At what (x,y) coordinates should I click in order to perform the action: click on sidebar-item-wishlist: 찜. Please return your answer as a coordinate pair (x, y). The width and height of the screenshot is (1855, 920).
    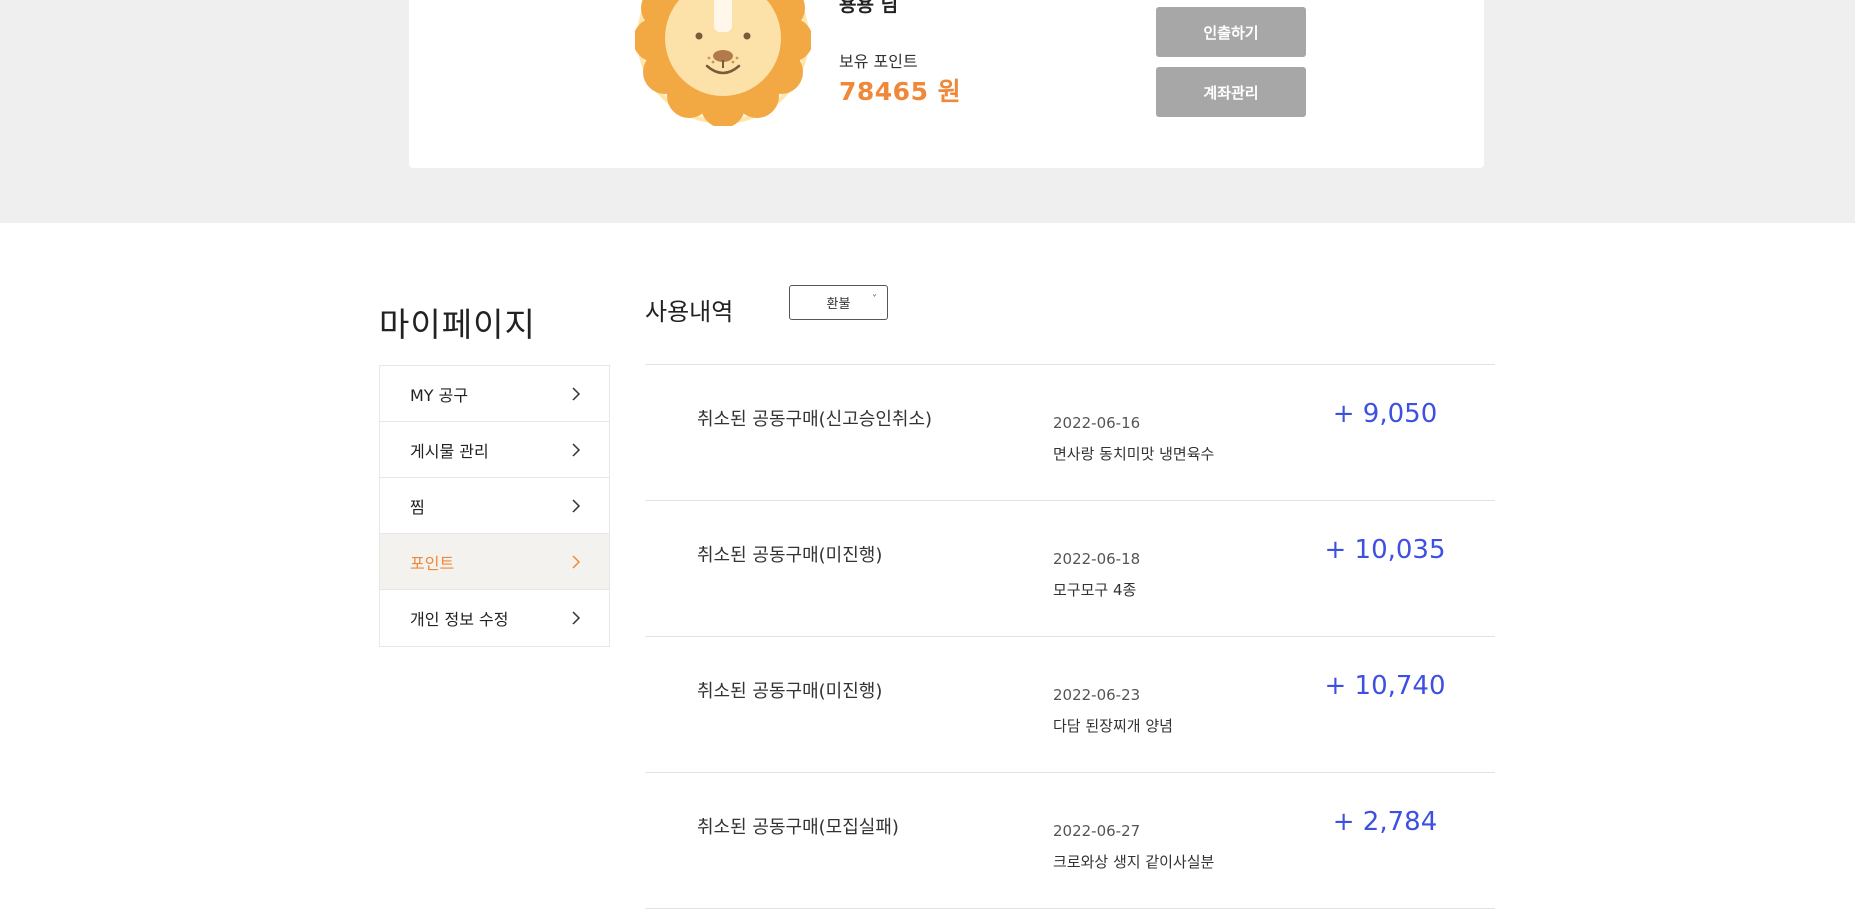
    Looking at the image, I should click on (494, 506).